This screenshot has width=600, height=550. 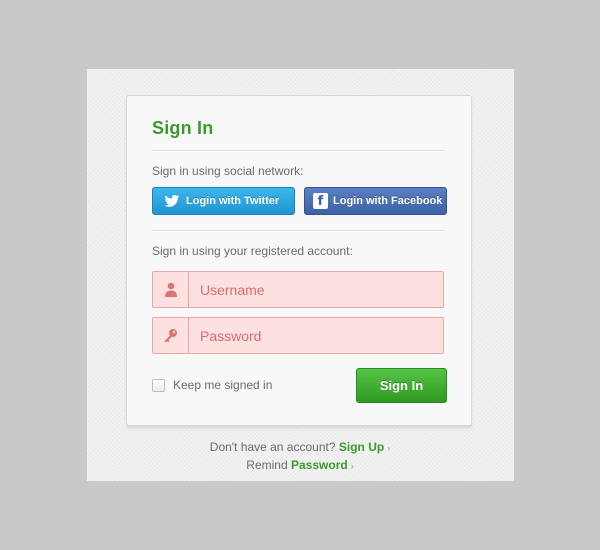 I want to click on key-icon, so click(x=171, y=335).